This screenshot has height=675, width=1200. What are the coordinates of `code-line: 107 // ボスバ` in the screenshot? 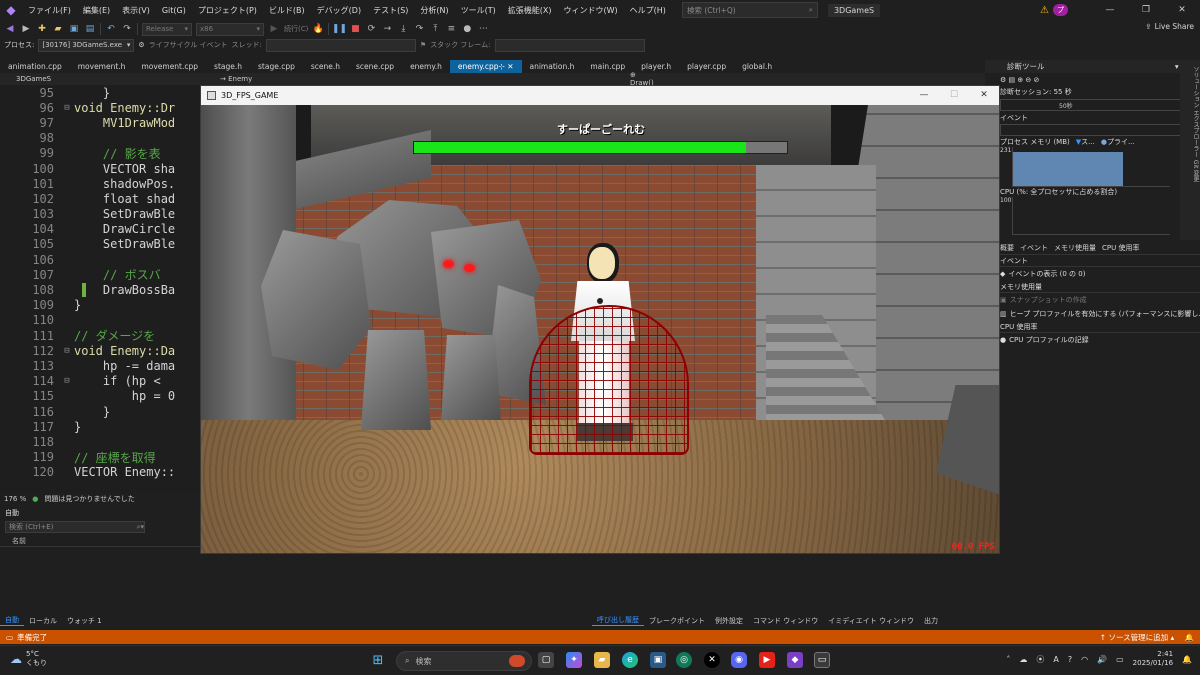 It's located at (100, 275).